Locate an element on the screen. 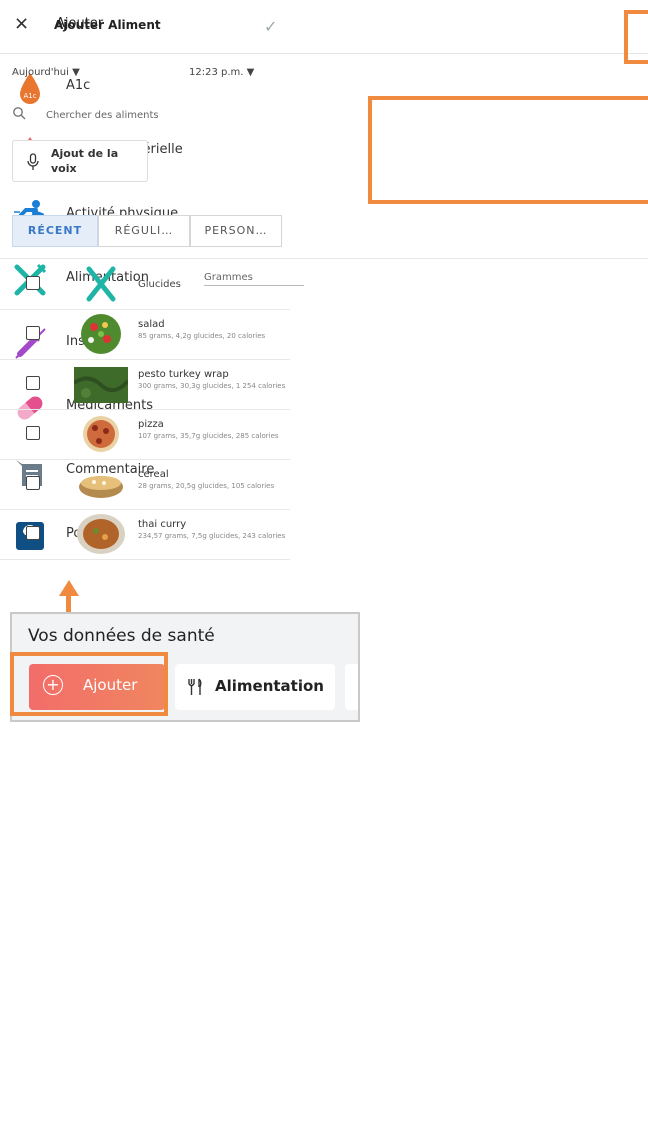  food-detail: 107 grams, 35,7g glucides, 285 calories is located at coordinates (208, 436).